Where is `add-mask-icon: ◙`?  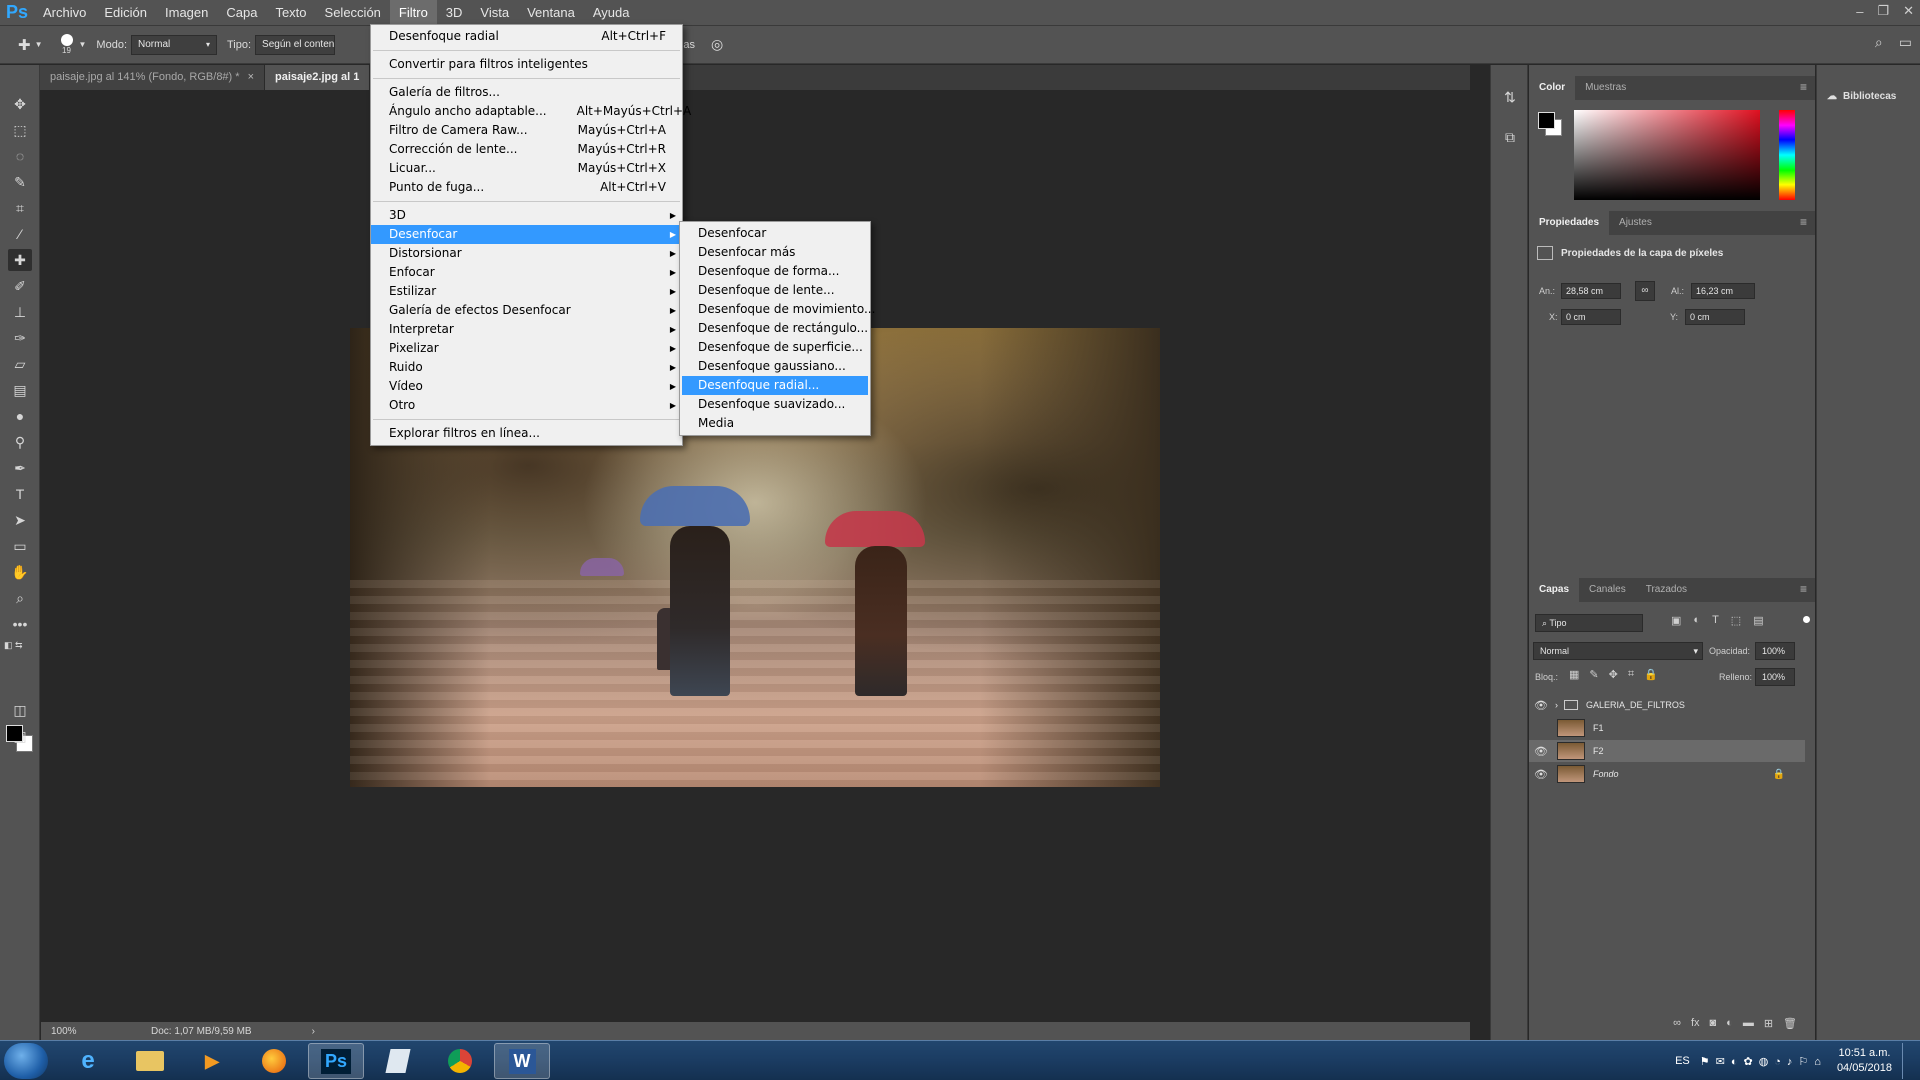
add-mask-icon: ◙ is located at coordinates (1713, 1023).